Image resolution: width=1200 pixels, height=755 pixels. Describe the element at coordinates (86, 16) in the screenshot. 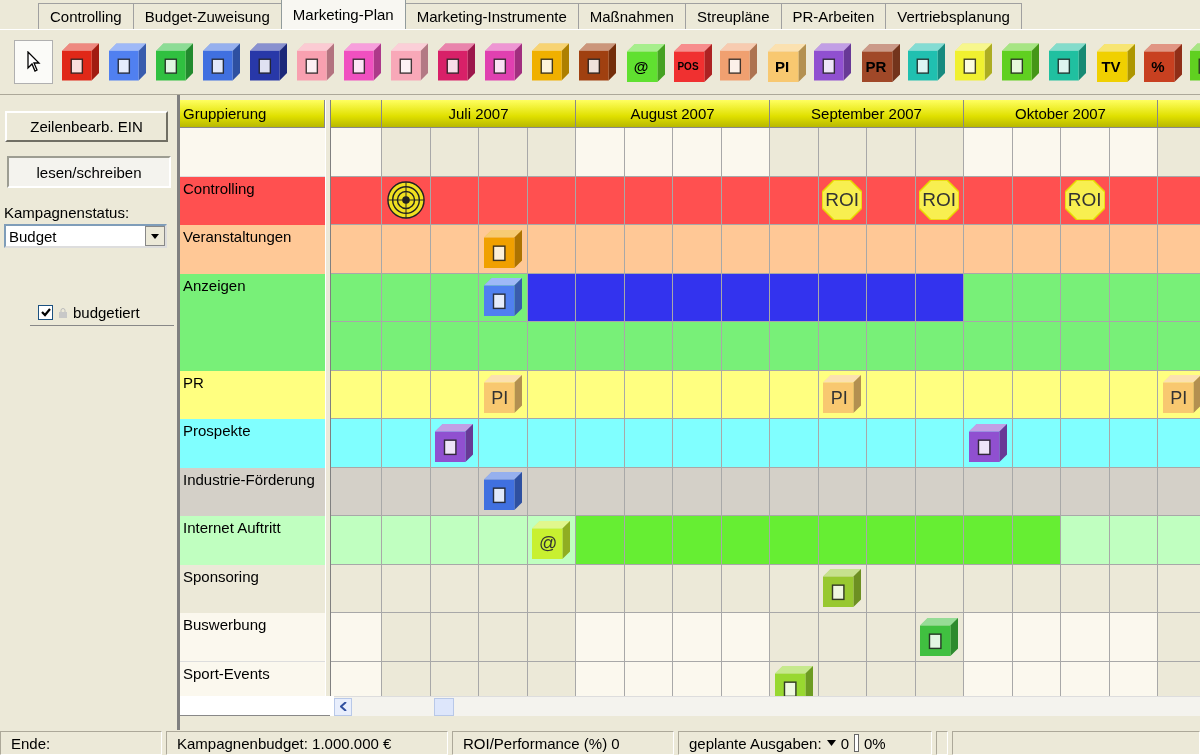

I see `tab: Controlling` at that location.